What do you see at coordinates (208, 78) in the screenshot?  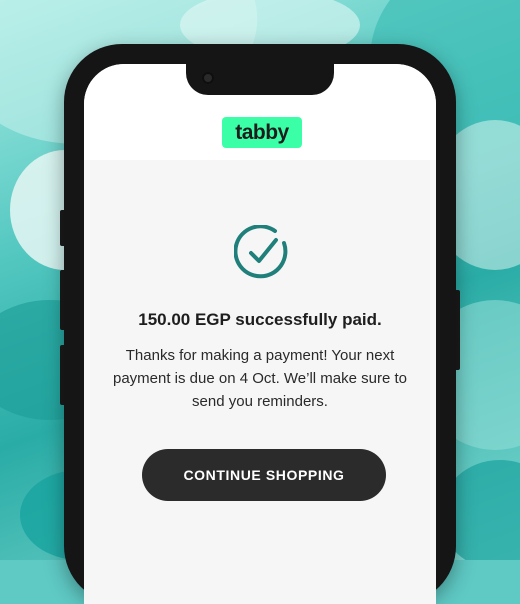 I see `camera-icon` at bounding box center [208, 78].